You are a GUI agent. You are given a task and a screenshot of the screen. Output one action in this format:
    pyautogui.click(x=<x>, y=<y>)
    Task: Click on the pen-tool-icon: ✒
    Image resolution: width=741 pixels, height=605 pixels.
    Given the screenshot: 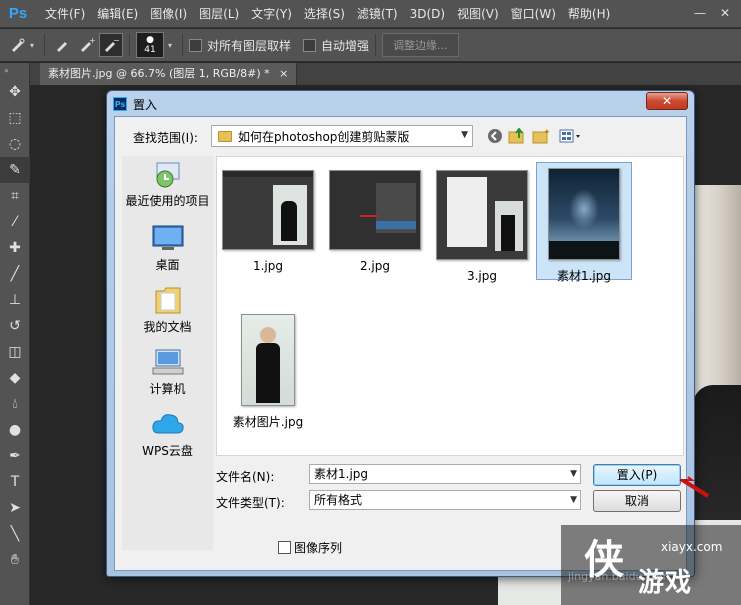 What is the action you would take?
    pyautogui.click(x=15, y=456)
    